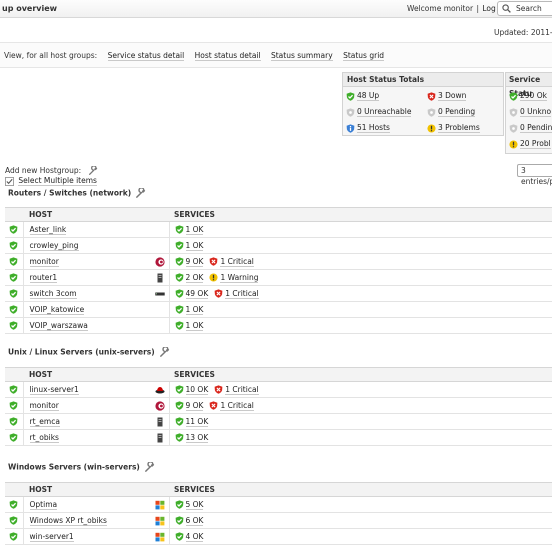 This screenshot has width=552, height=552. What do you see at coordinates (278, 389) in the screenshot?
I see `table-row: linux-server1 10 OK 1 Critical` at bounding box center [278, 389].